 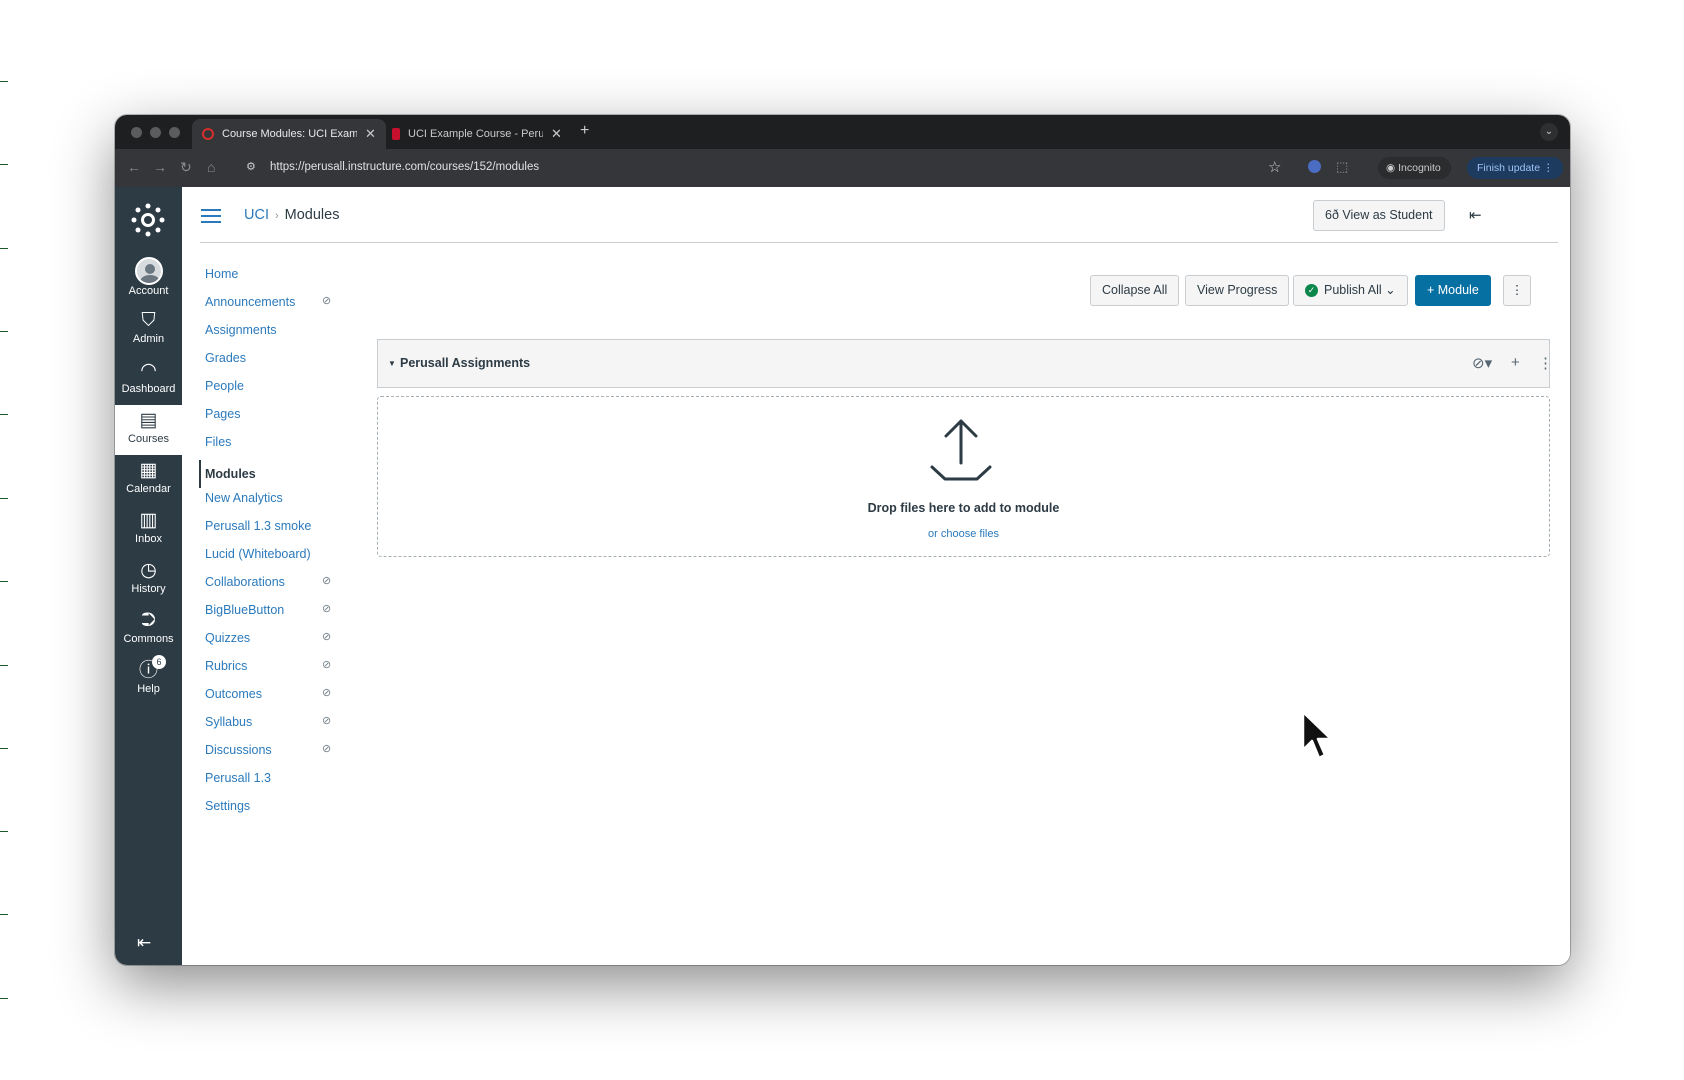 What do you see at coordinates (148, 689) in the screenshot?
I see `global-nav-label: Help` at bounding box center [148, 689].